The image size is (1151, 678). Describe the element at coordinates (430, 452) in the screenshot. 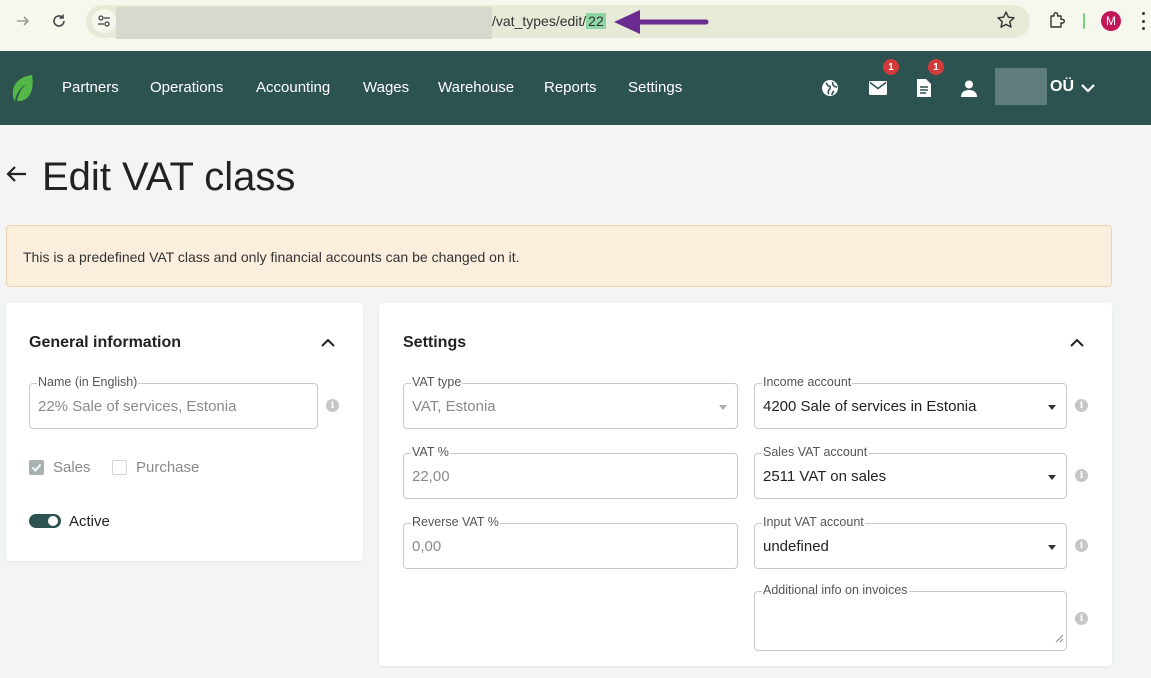

I see `vat-percent-label: VAT %` at that location.